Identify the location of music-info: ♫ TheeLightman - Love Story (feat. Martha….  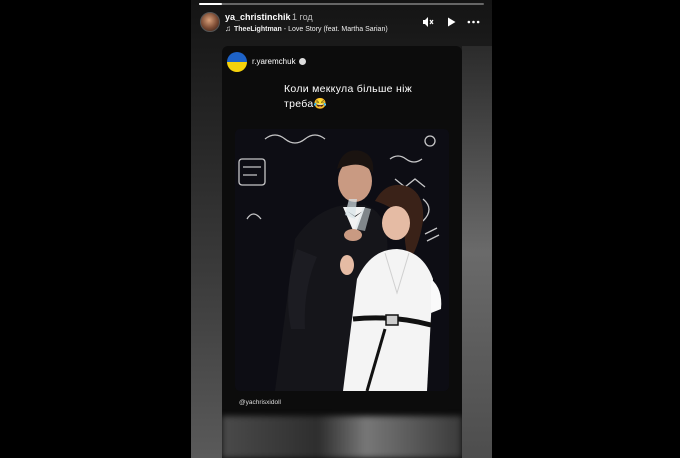
(306, 28).